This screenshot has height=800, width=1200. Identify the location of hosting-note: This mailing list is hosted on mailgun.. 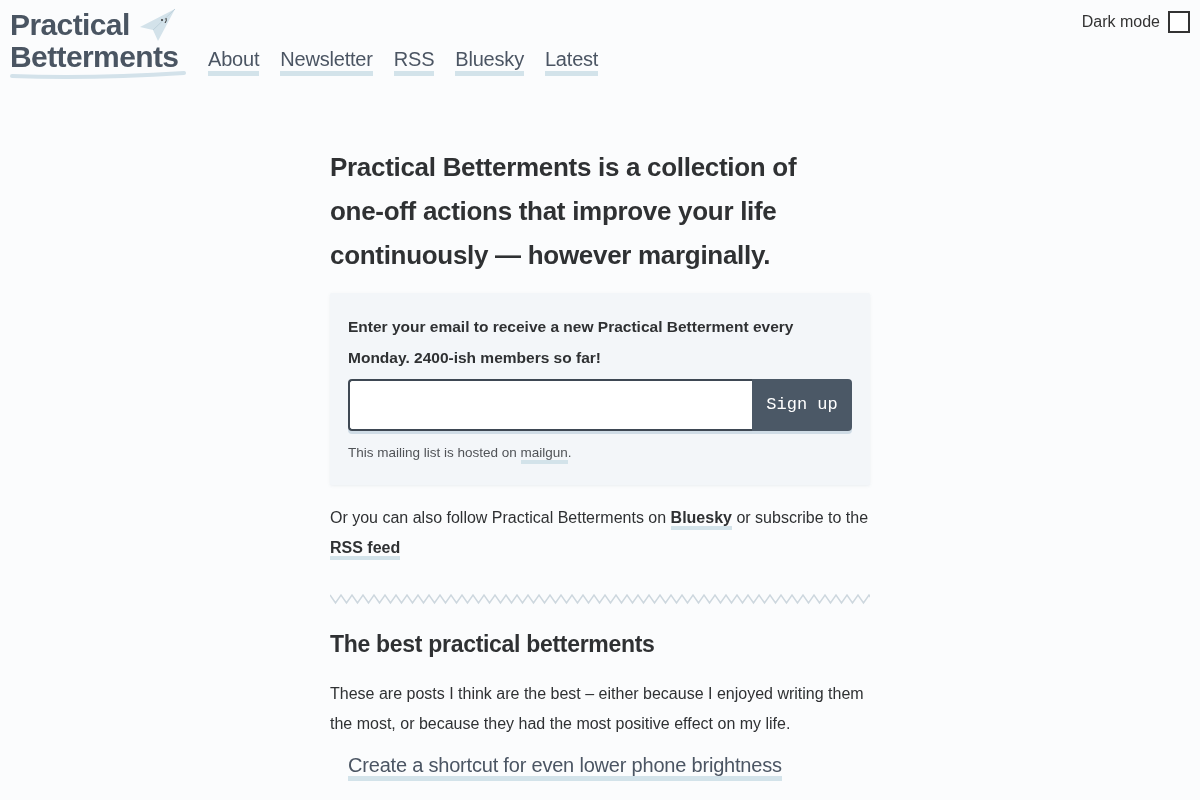
(600, 453).